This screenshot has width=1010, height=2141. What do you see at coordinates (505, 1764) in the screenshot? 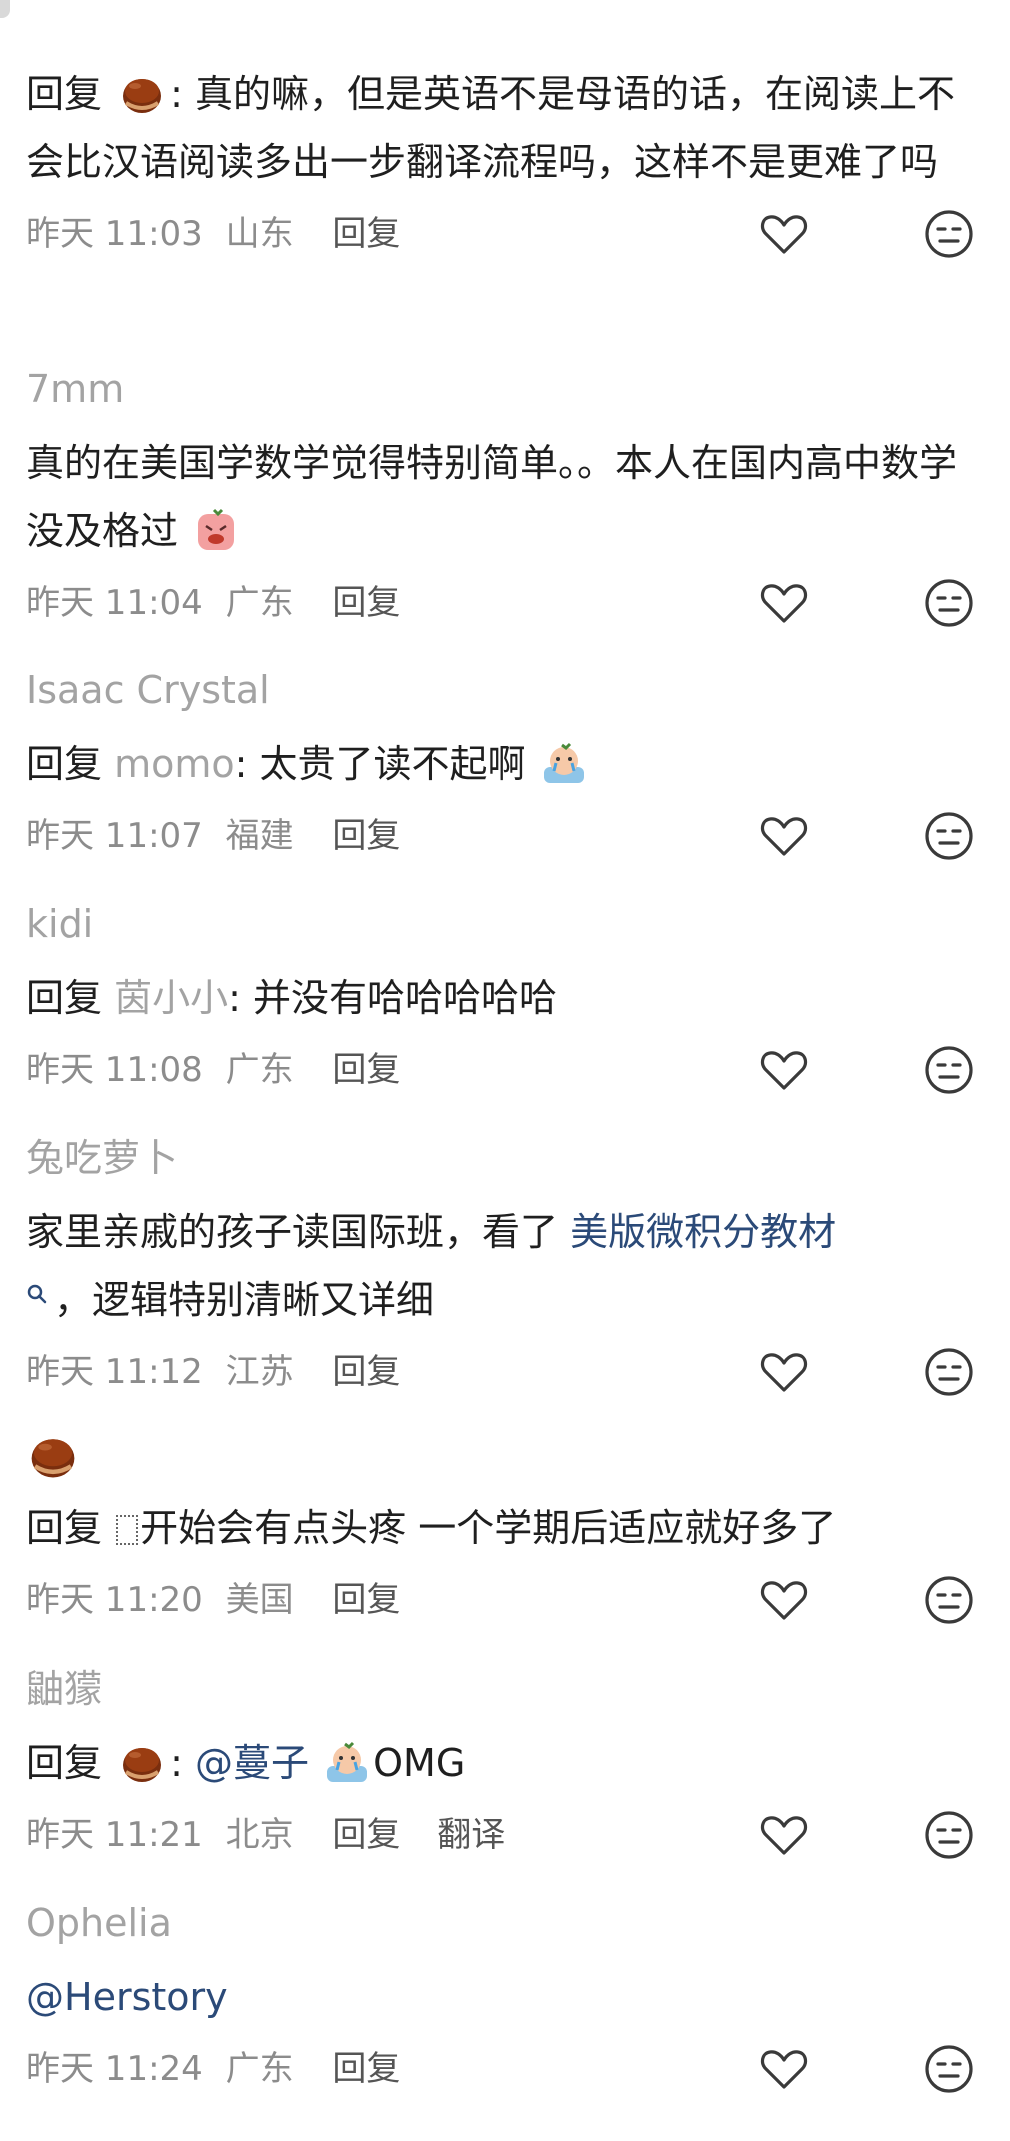
I see `comment-item: 鼬獴 回复 : @蔓子 OMG 昨天 11:21 北京 回复 翻译` at bounding box center [505, 1764].